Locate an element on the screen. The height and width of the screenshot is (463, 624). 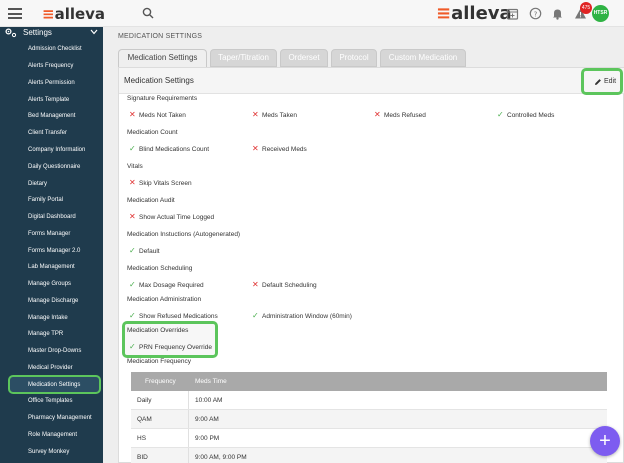
column-header-meds-time: Meds Time is located at coordinates (211, 381).